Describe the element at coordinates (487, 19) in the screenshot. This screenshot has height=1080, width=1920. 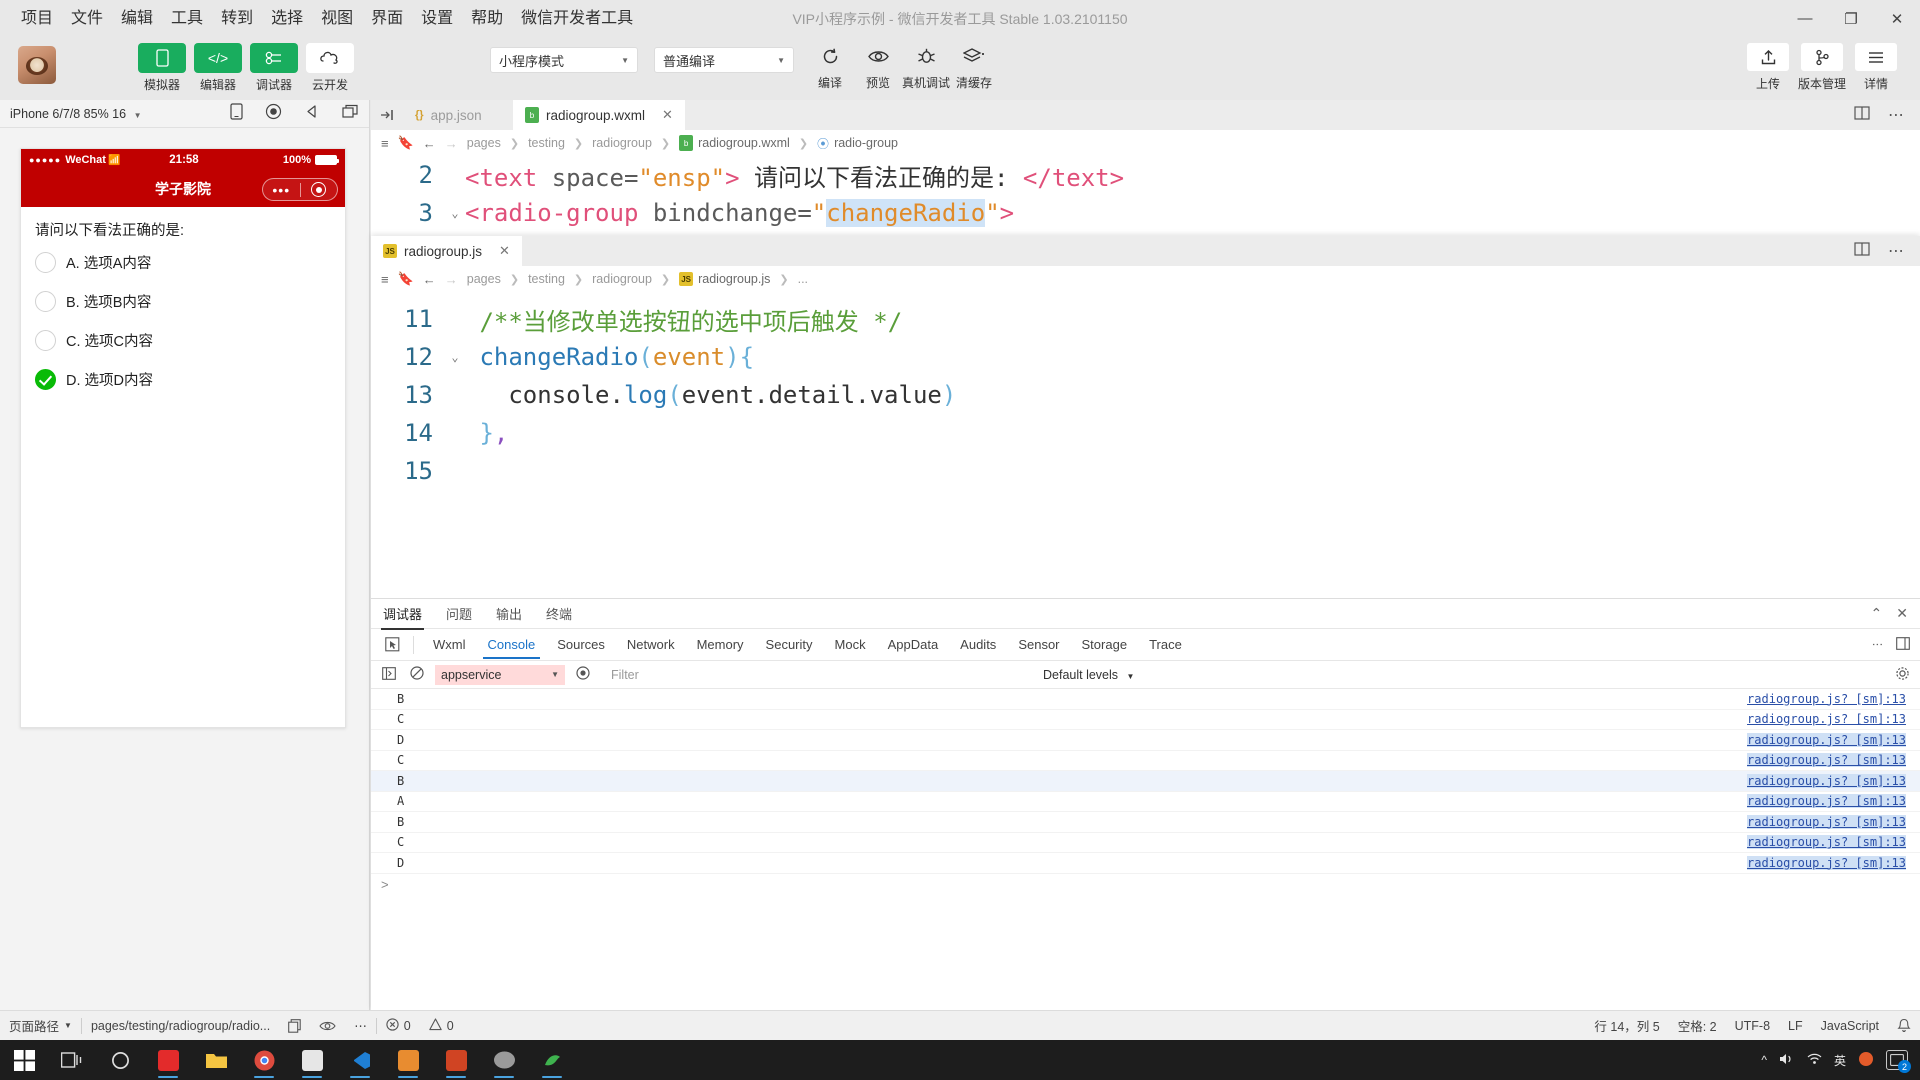
I see `menu-item-help: 帮助` at that location.